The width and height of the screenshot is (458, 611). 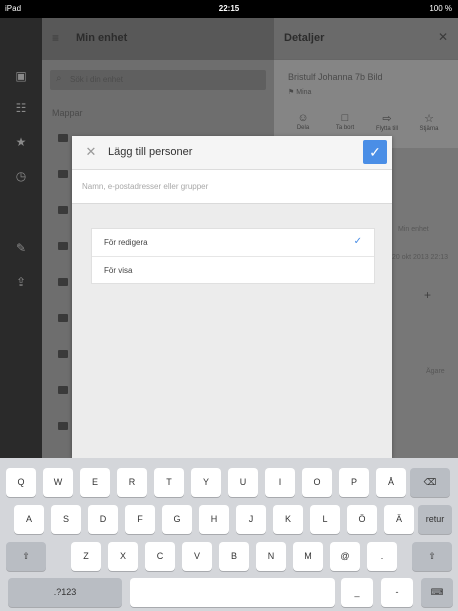 I want to click on backspace-key: ⌫, so click(x=430, y=482).